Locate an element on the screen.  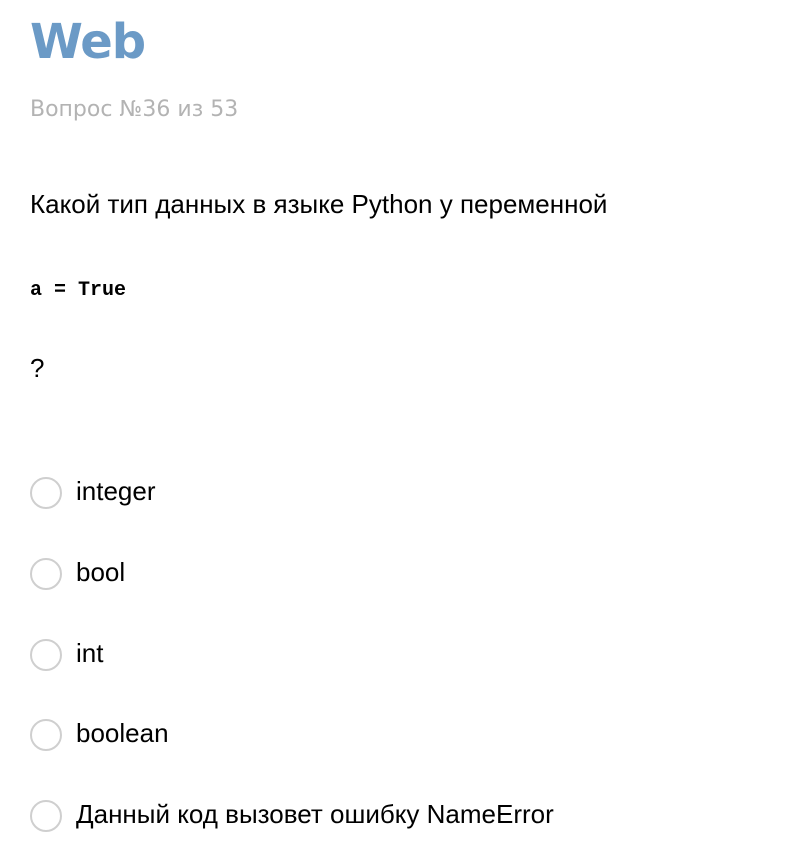
answer-label: bool is located at coordinates (101, 572).